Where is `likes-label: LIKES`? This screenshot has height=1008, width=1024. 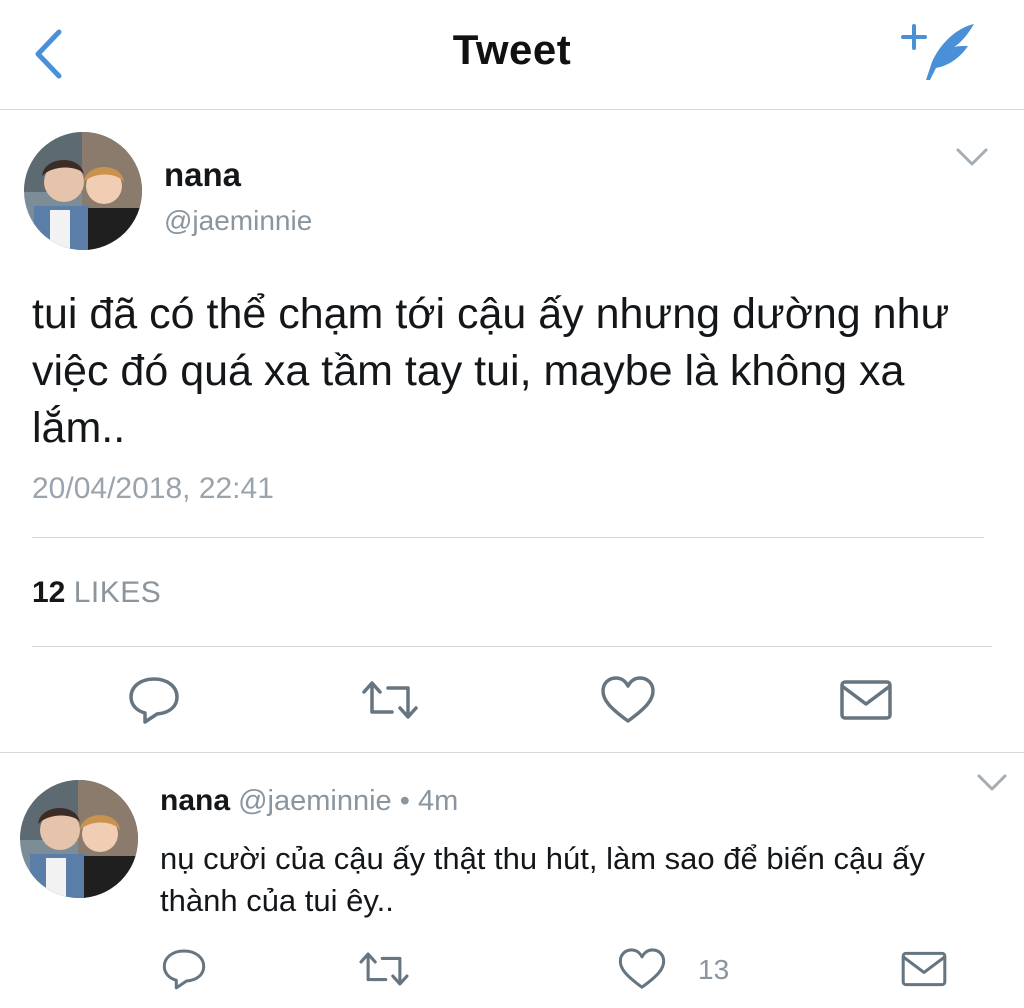 likes-label: LIKES is located at coordinates (117, 592).